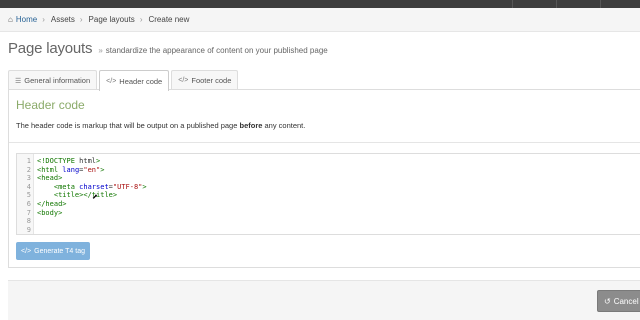 The image size is (640, 320). Describe the element at coordinates (169, 19) in the screenshot. I see `breadcrumb-create-new: Create new` at that location.